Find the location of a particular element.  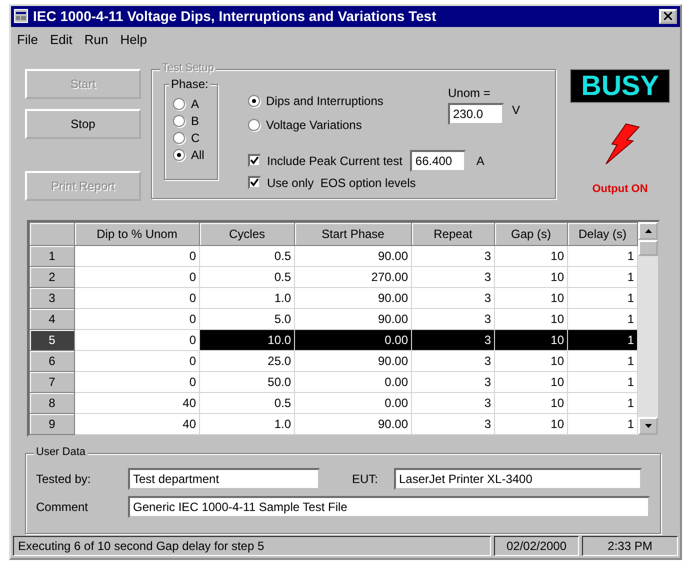

row-header: 8 is located at coordinates (52, 403).